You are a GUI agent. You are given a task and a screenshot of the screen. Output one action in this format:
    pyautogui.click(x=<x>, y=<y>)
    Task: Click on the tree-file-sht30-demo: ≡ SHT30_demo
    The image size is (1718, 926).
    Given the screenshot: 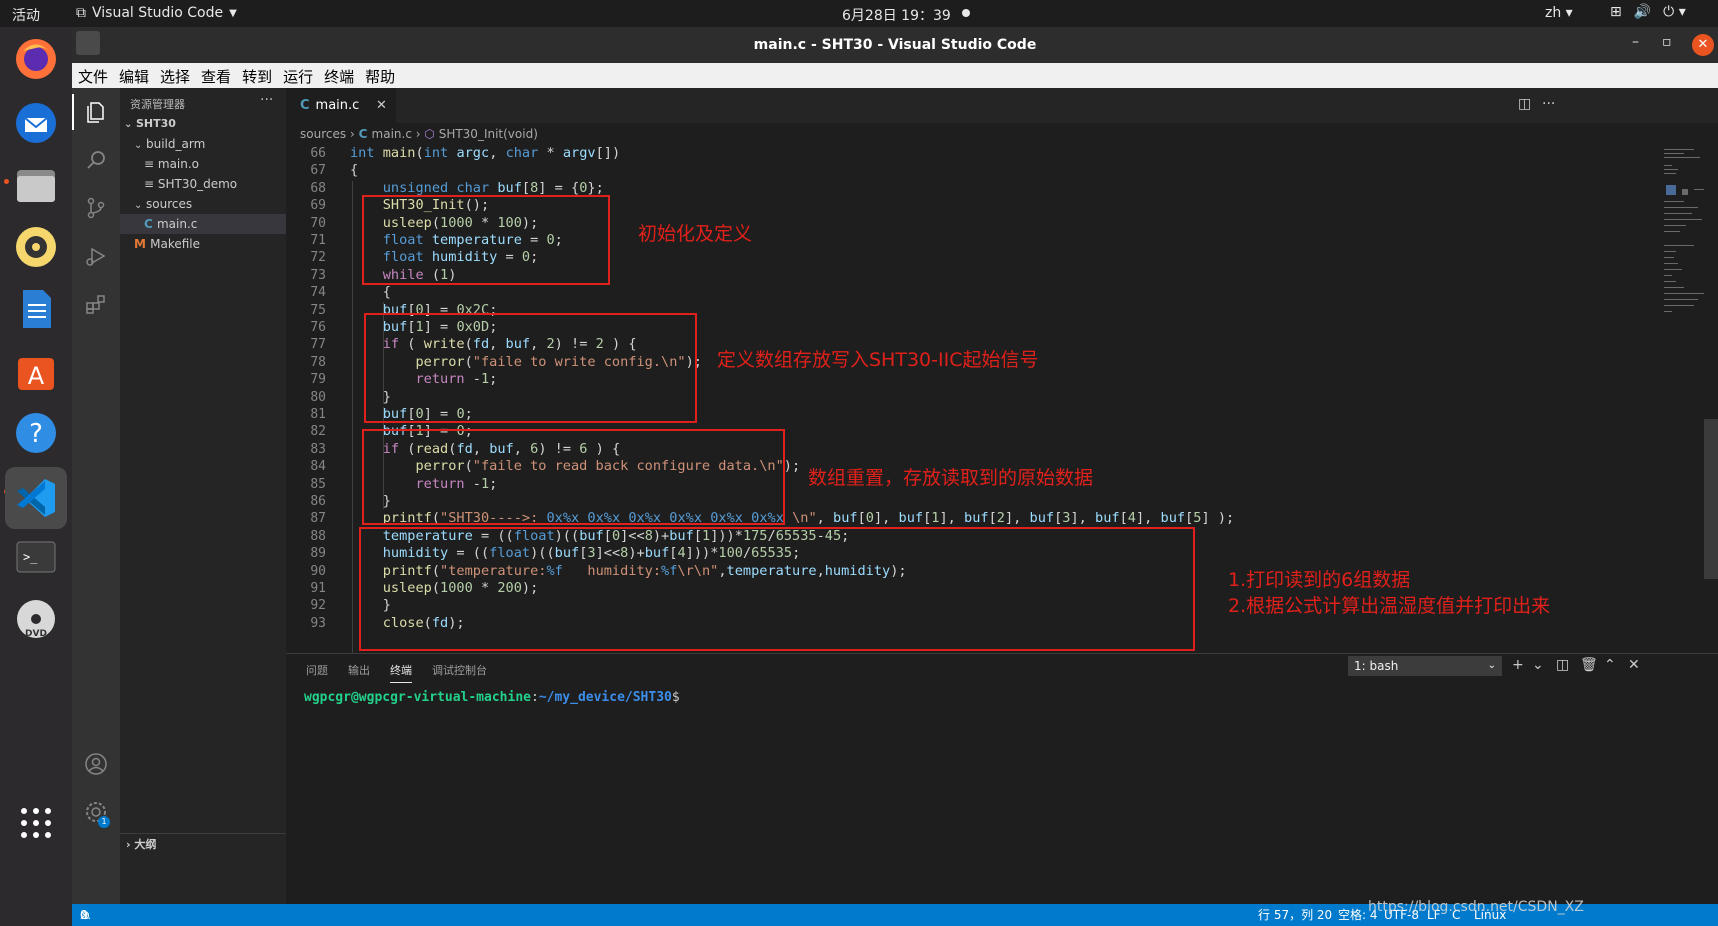 What is the action you would take?
    pyautogui.click(x=203, y=184)
    